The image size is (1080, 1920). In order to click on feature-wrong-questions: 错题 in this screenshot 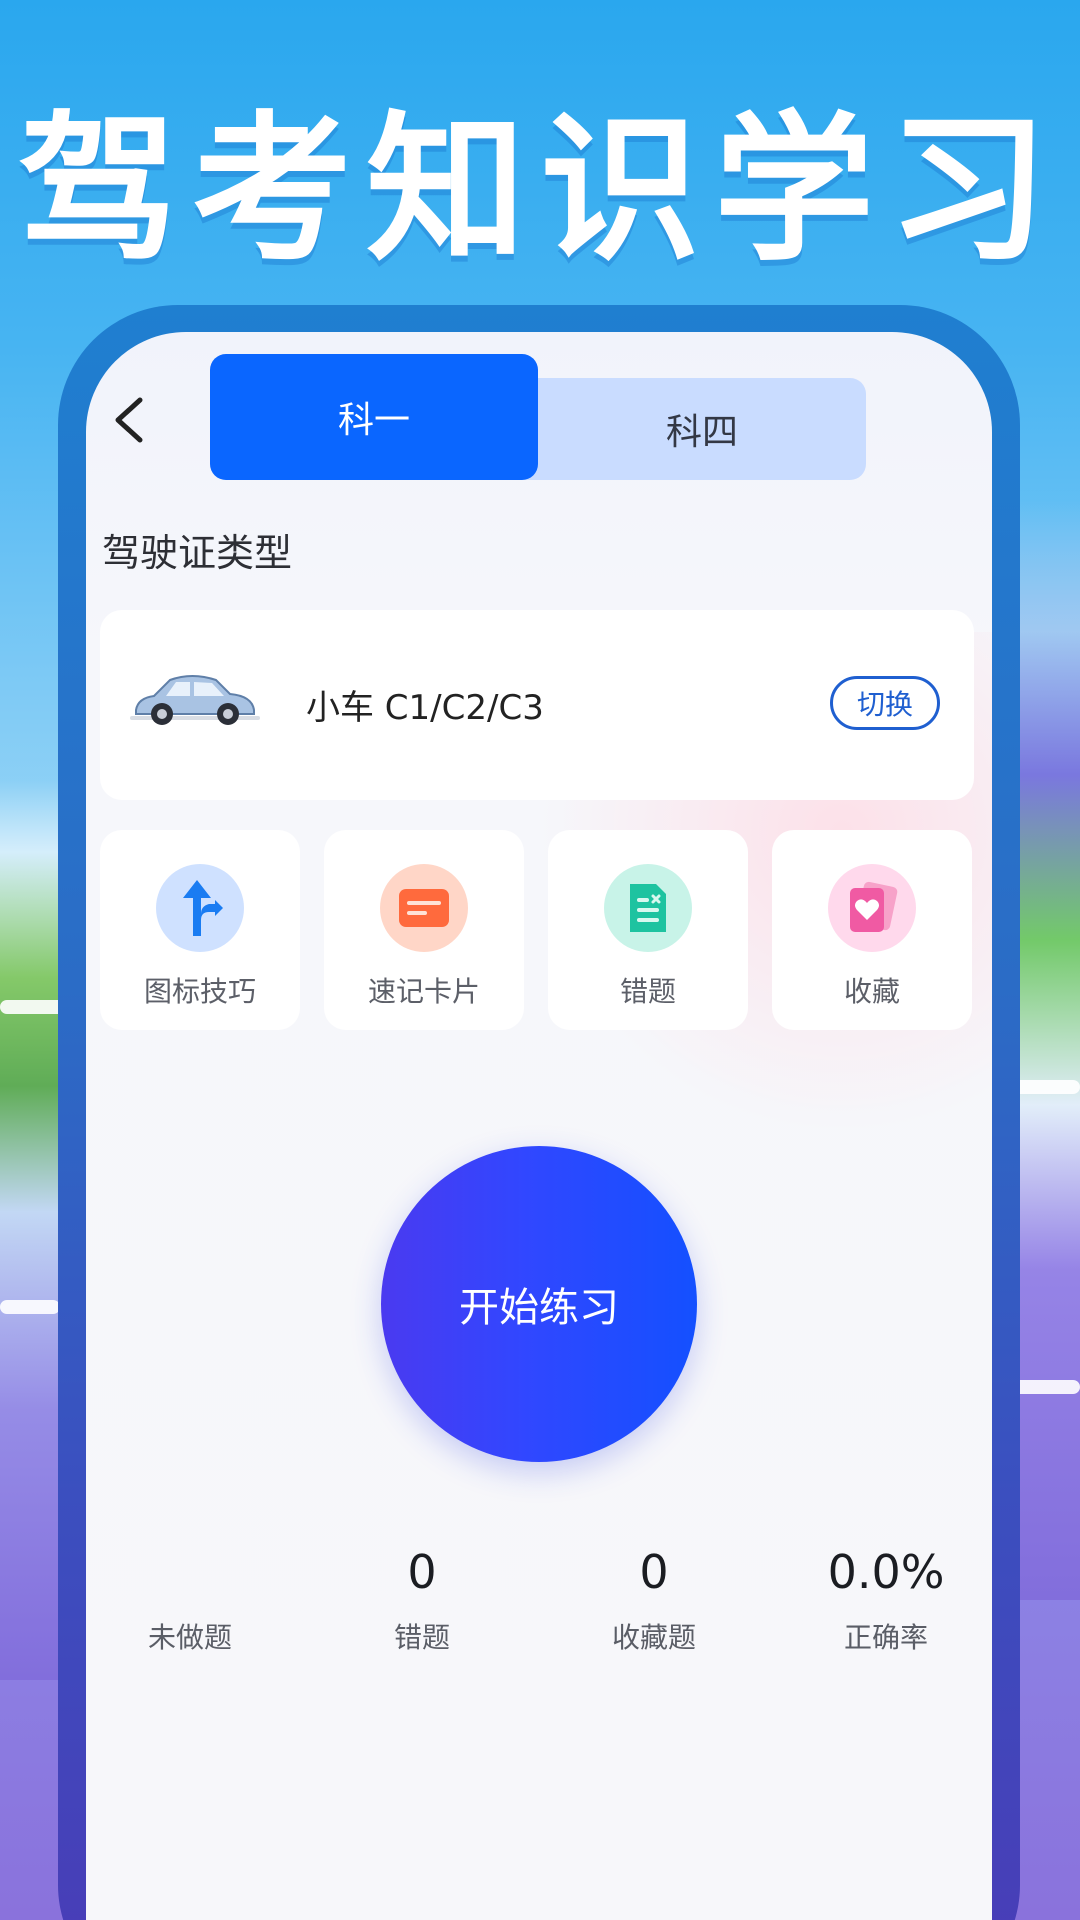, I will do `click(648, 930)`.